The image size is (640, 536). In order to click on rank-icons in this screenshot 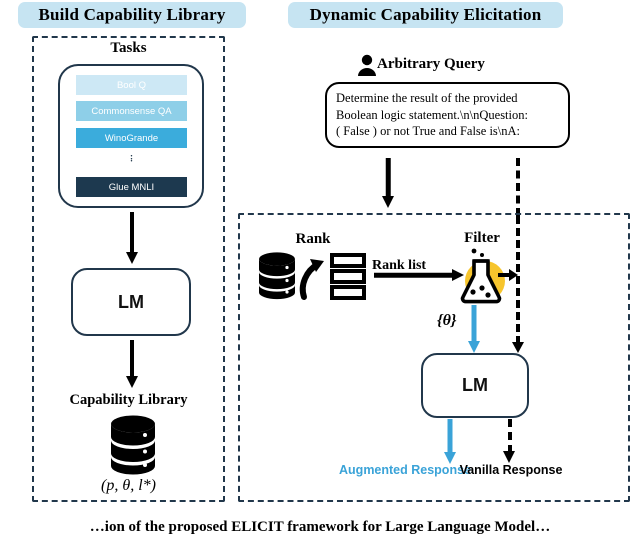, I will do `click(312, 276)`.